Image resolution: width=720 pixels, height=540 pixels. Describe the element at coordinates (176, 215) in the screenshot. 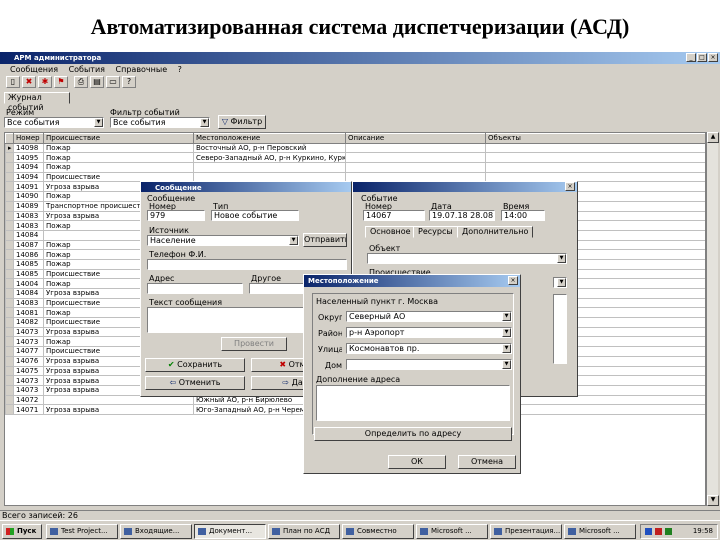

I see `message-number-field: 979` at that location.